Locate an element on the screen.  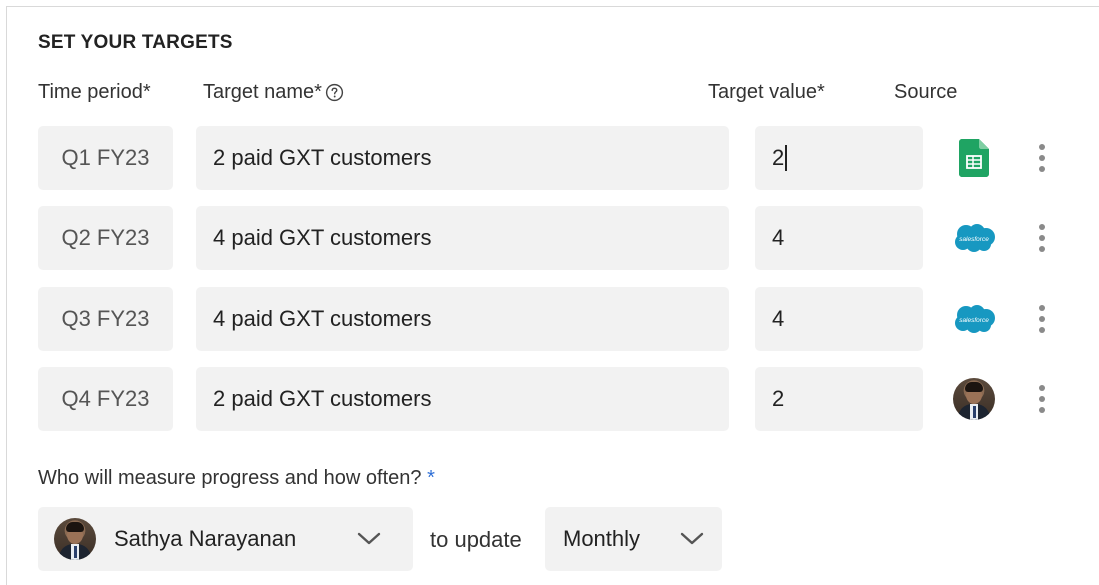
time-period-value: Q4 FY23 is located at coordinates (105, 398).